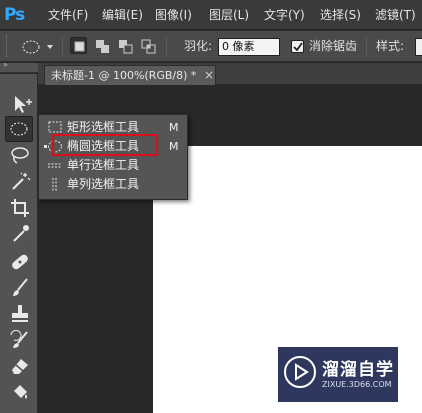  I want to click on clone-stamp-tool, so click(19, 313).